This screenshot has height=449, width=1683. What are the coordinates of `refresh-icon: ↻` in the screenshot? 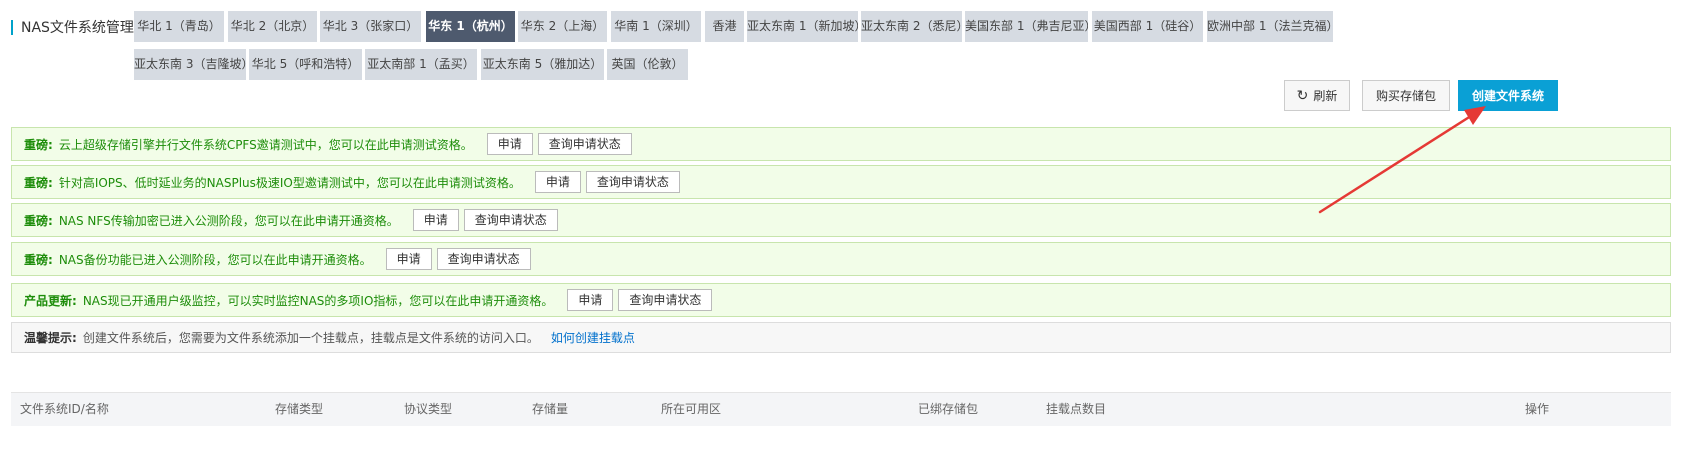 It's located at (1302, 95).